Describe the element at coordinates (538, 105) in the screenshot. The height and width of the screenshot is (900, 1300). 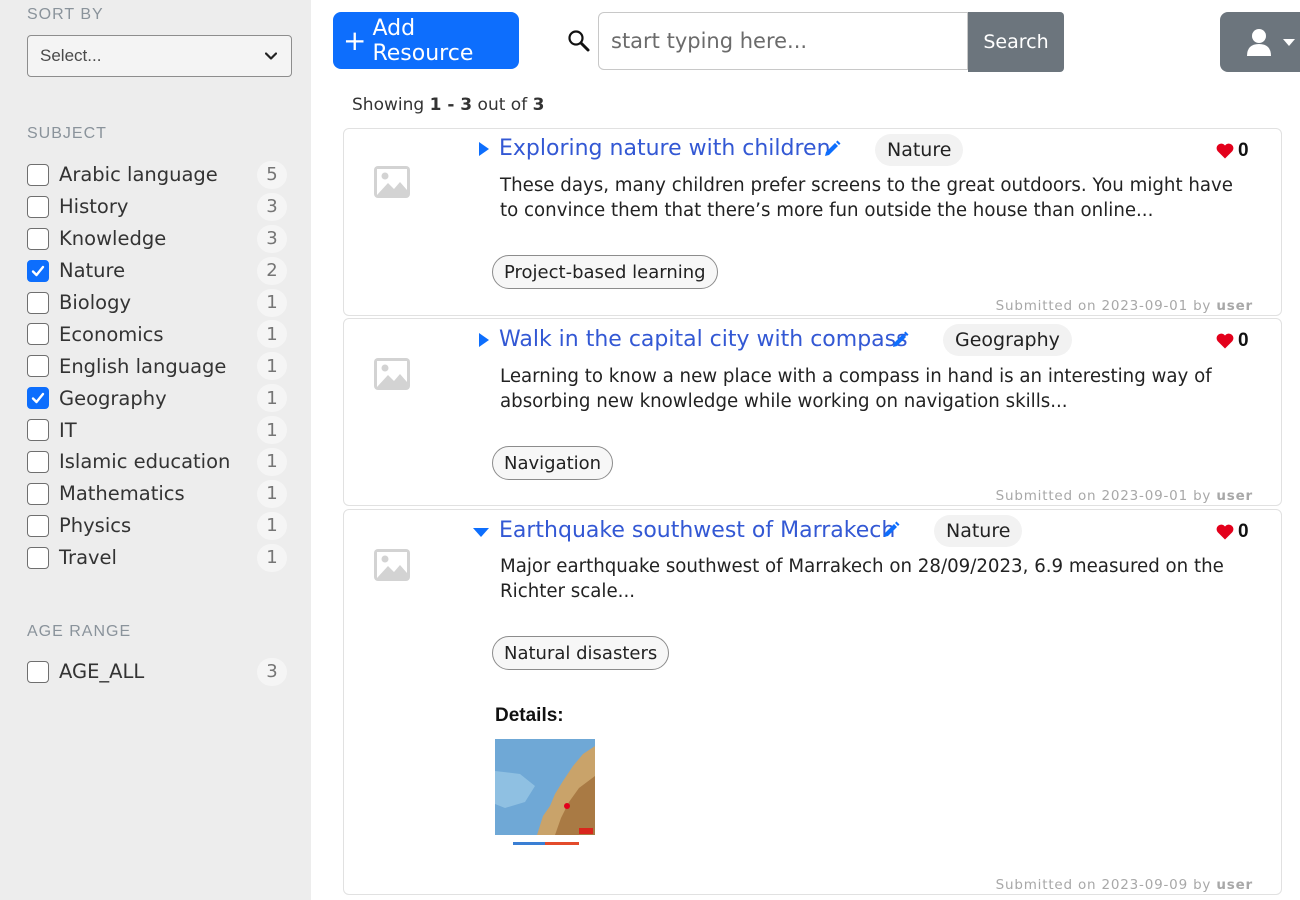
I see `results-total: 3` at that location.